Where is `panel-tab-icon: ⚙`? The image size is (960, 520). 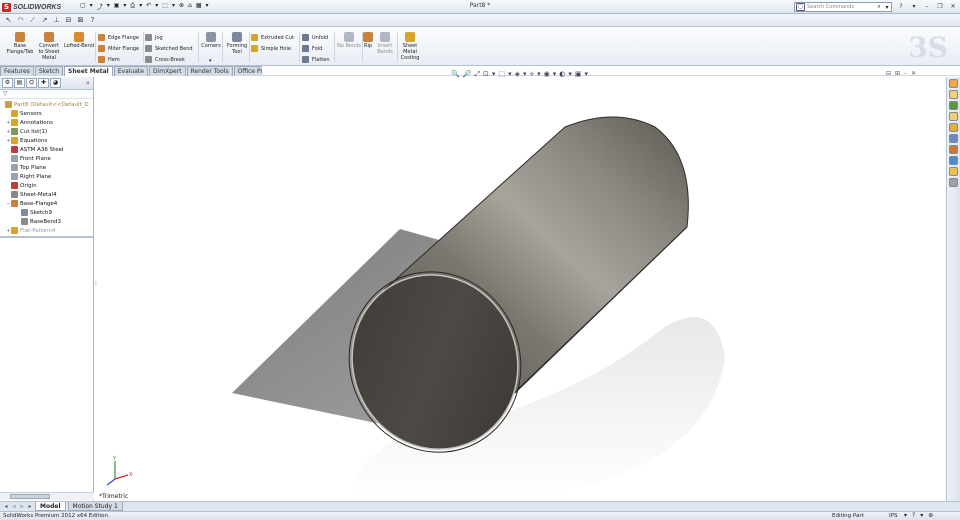 panel-tab-icon: ⚙ is located at coordinates (7, 83).